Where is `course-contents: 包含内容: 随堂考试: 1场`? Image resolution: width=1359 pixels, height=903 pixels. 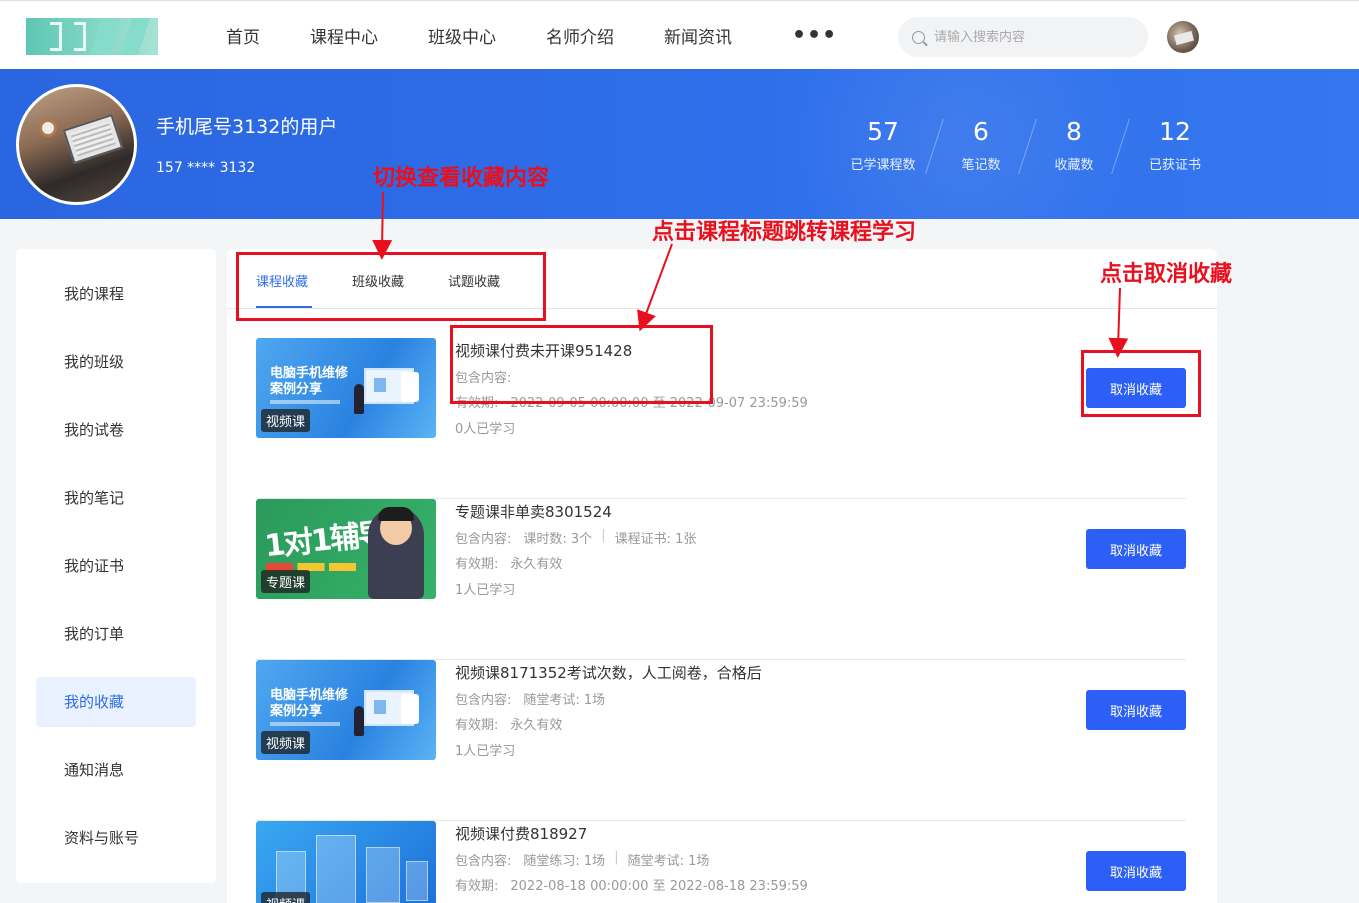
course-contents: 包含内容: 随堂考试: 1场 is located at coordinates (530, 698).